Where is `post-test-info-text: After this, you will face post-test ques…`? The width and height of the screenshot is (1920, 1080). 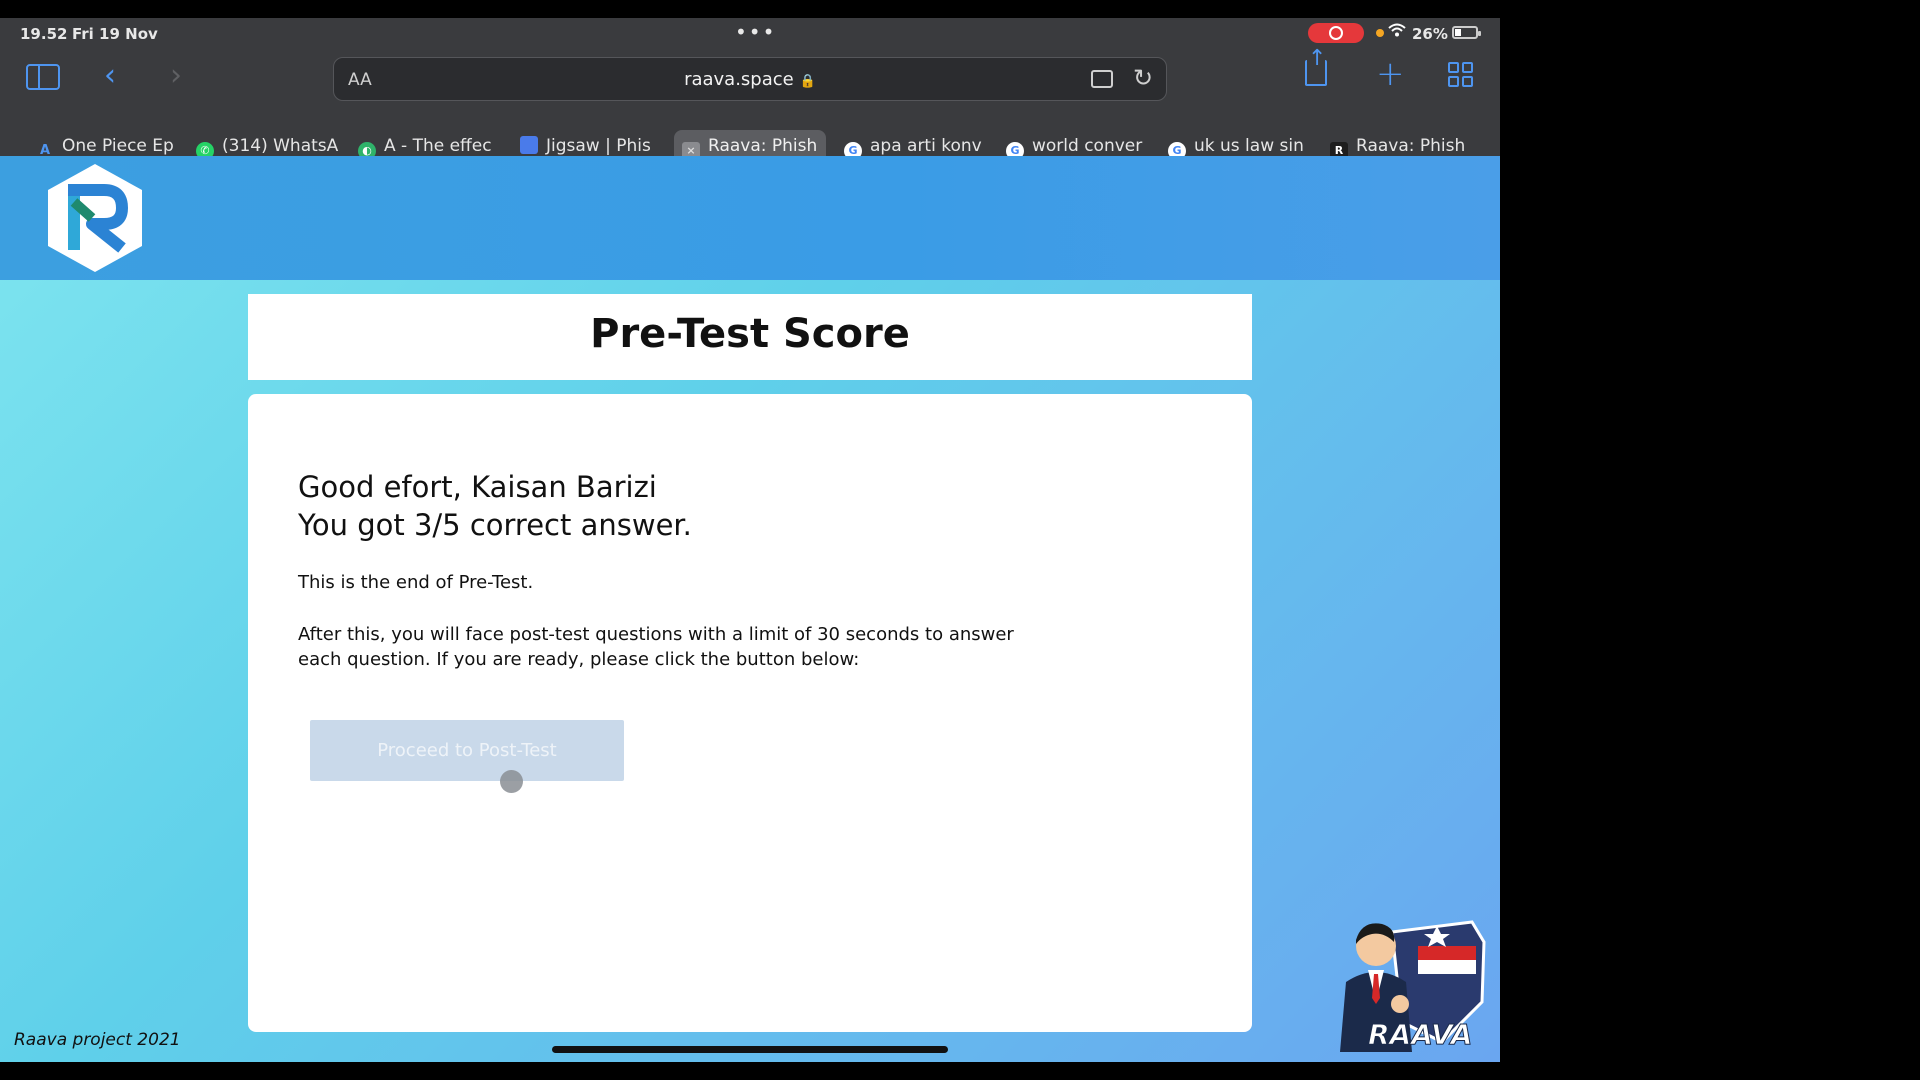 post-test-info-text: After this, you will face post-test ques… is located at coordinates (656, 647).